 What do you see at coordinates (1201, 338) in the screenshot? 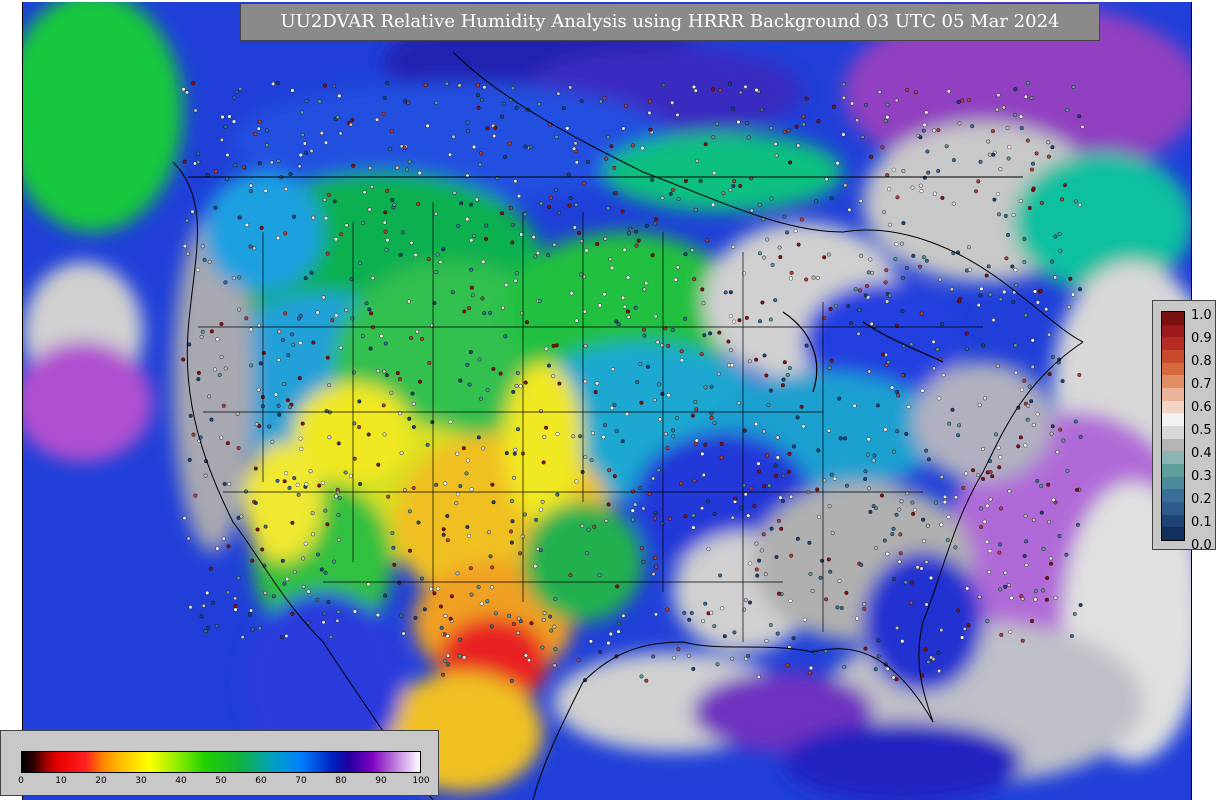
I see `rh-colorbar-tick-label: 0.9` at bounding box center [1201, 338].